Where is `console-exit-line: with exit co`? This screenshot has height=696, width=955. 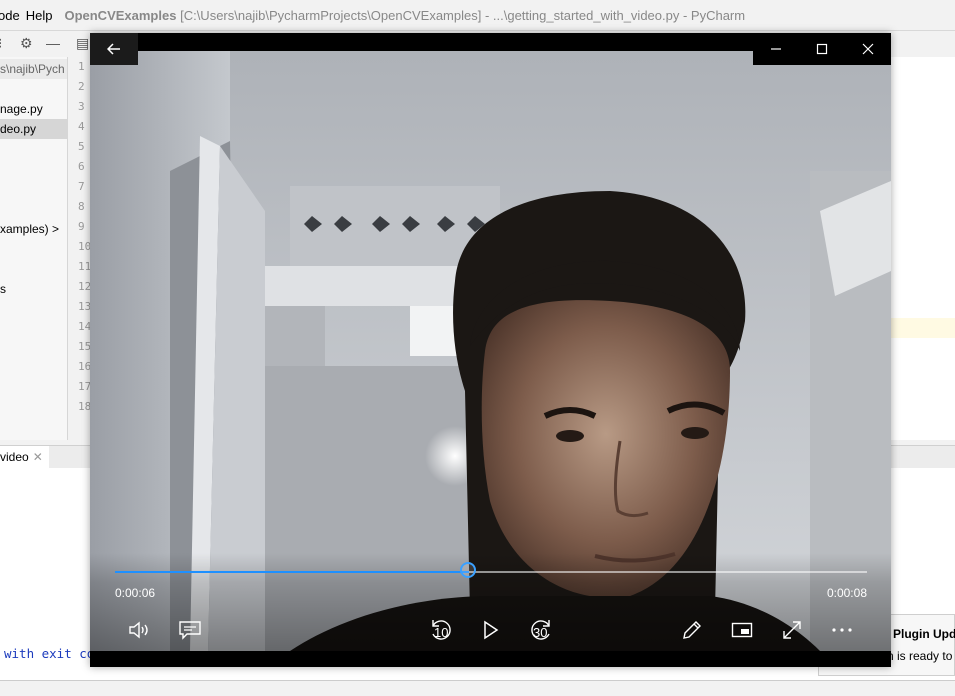 console-exit-line: with exit co is located at coordinates (49, 653).